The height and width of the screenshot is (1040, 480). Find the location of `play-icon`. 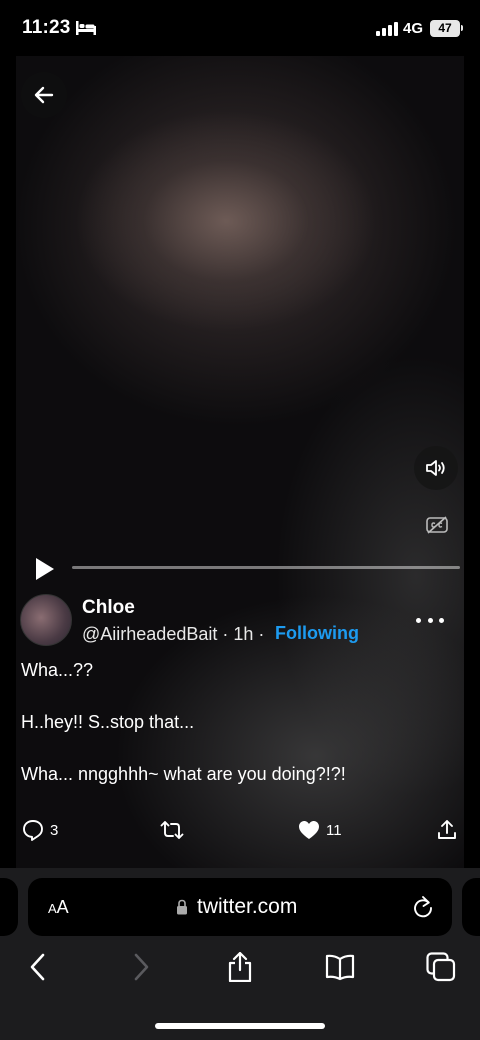

play-icon is located at coordinates (44, 569).